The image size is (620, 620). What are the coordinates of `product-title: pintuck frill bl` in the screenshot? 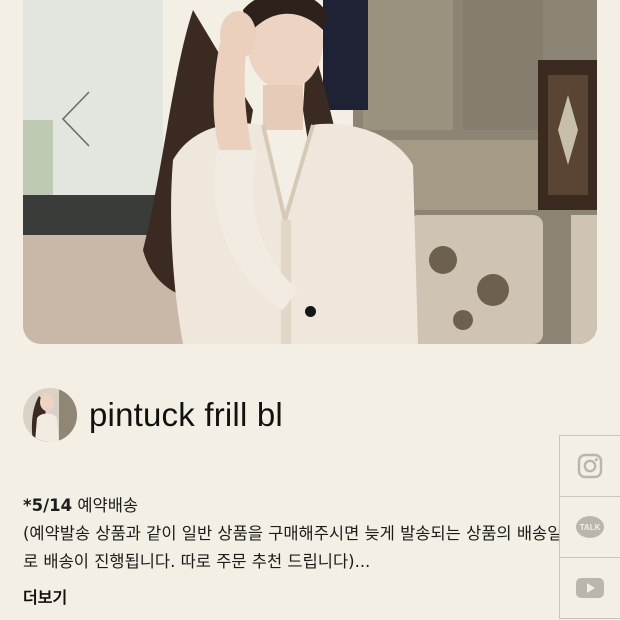 It's located at (186, 414).